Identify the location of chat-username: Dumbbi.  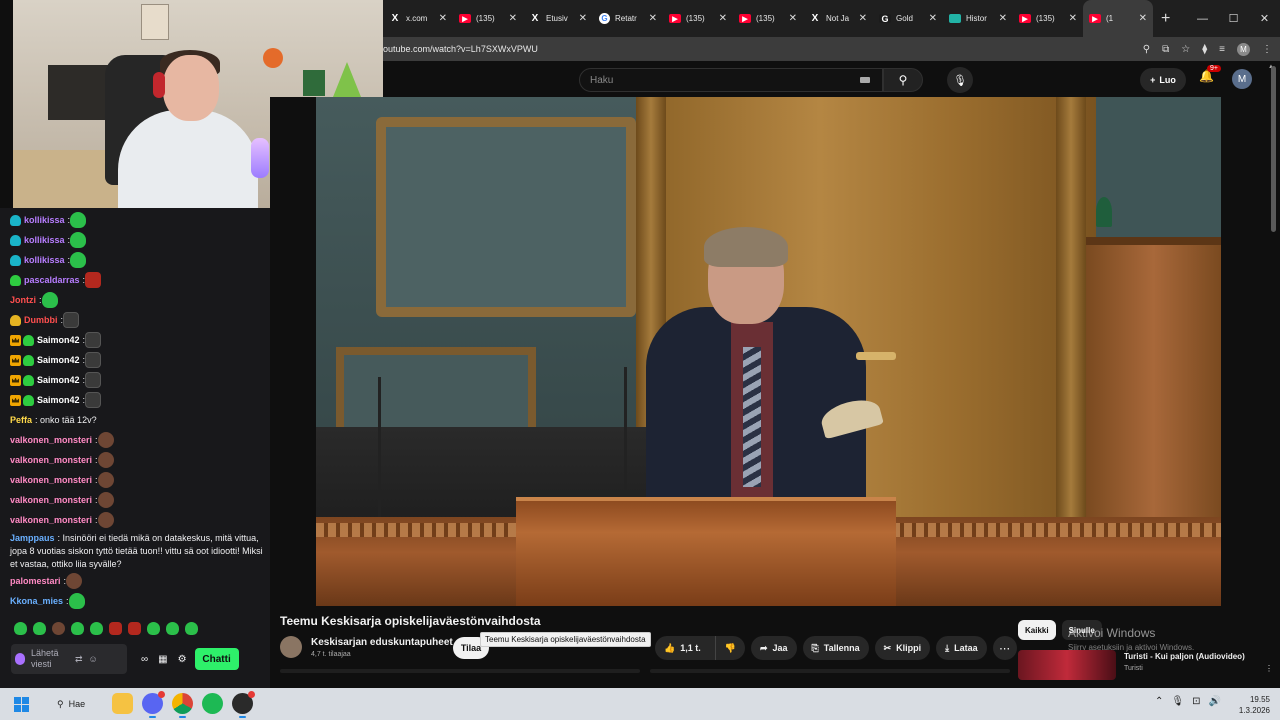
(41, 320).